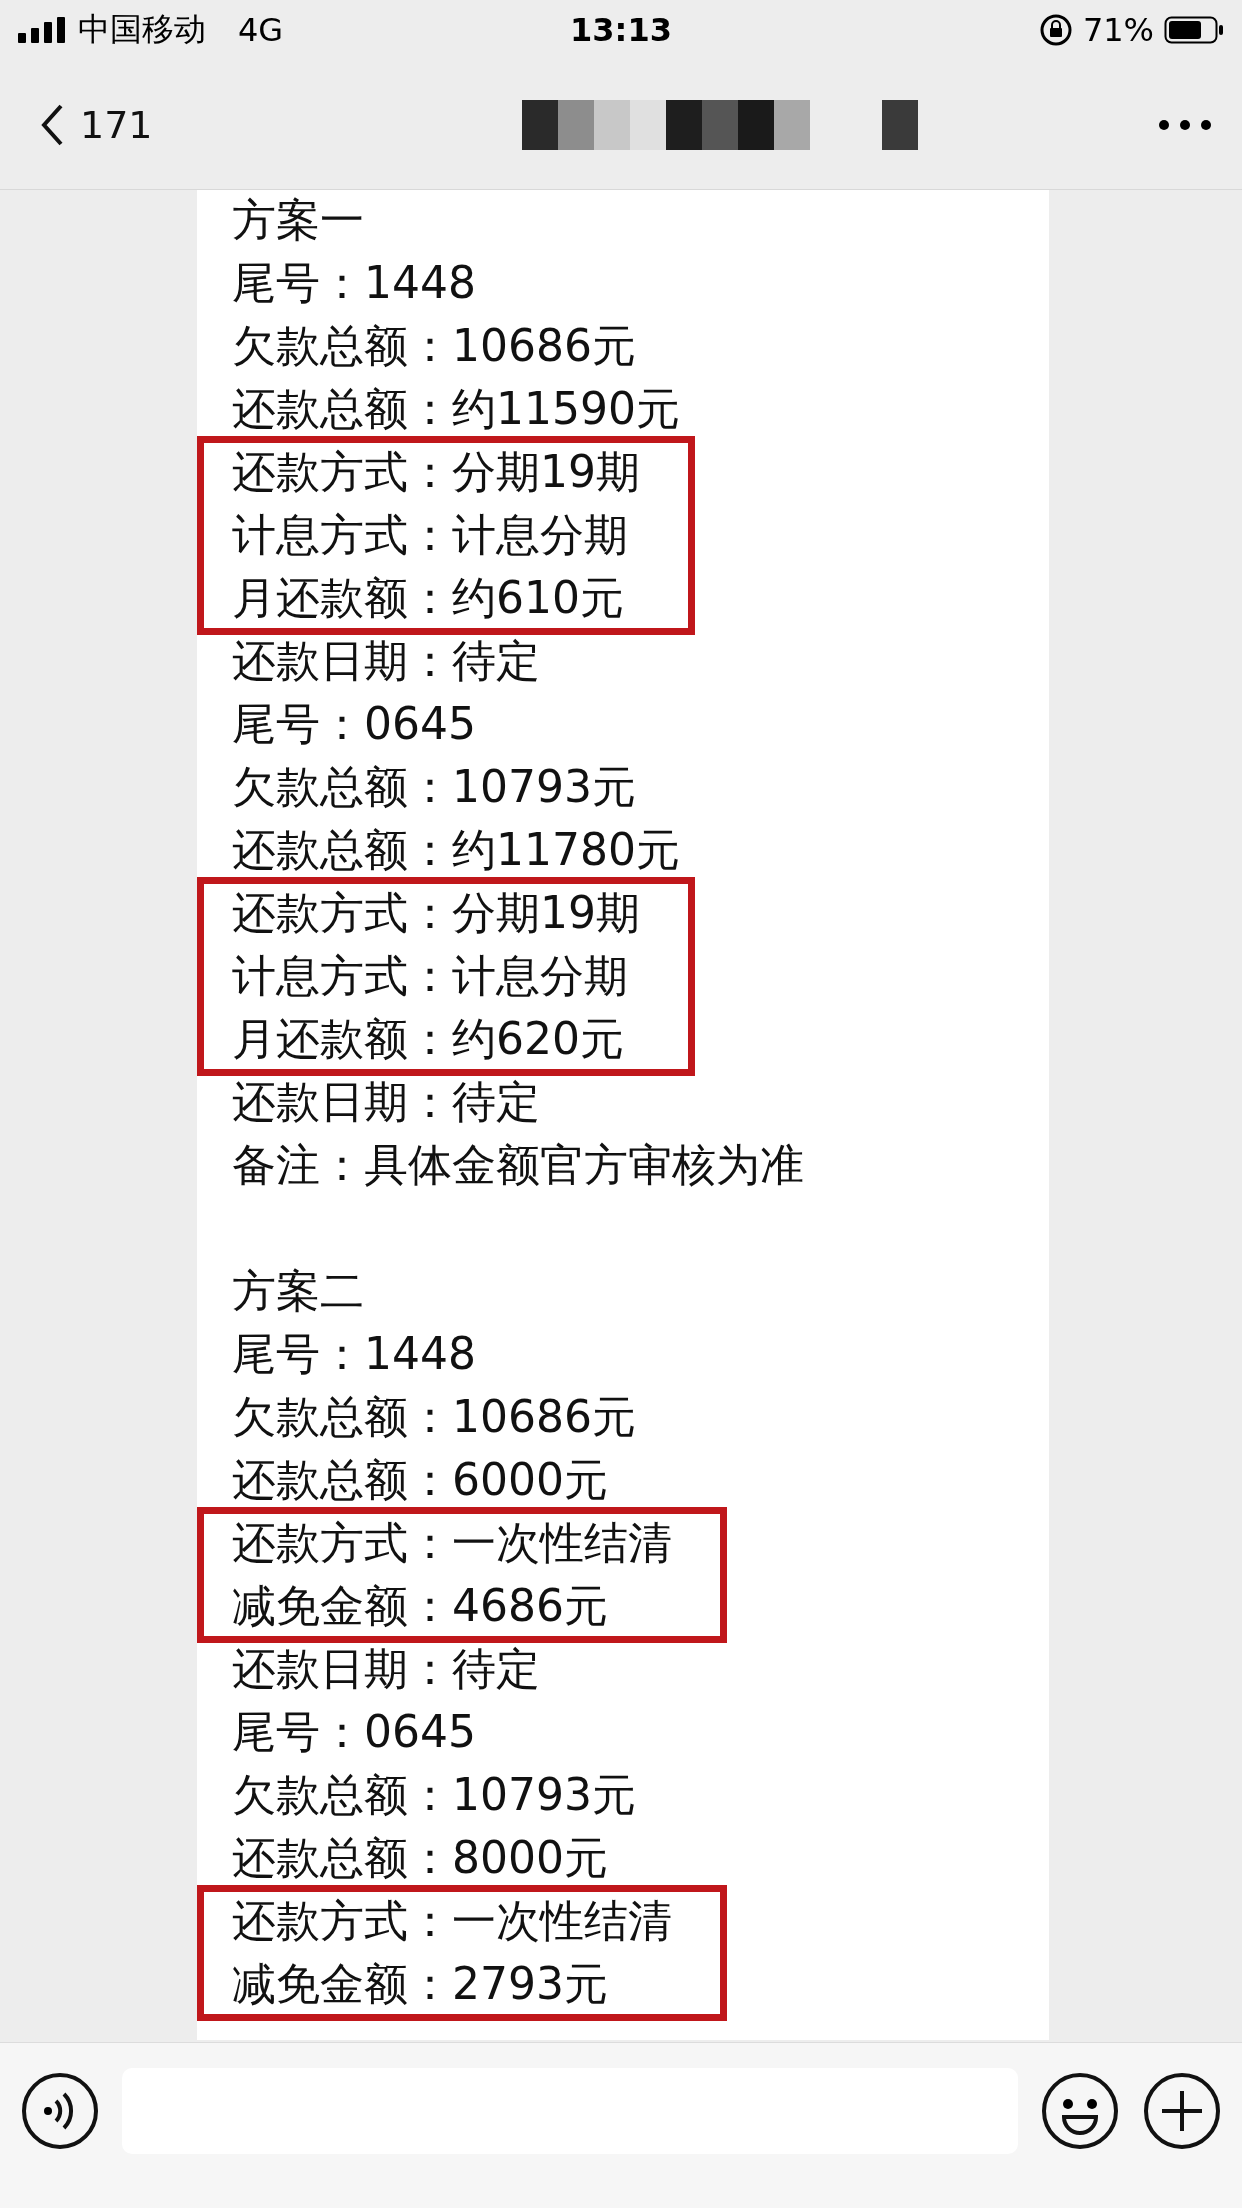 The height and width of the screenshot is (2208, 1242). I want to click on message-line: 月还款额：约620元, so click(428, 1039).